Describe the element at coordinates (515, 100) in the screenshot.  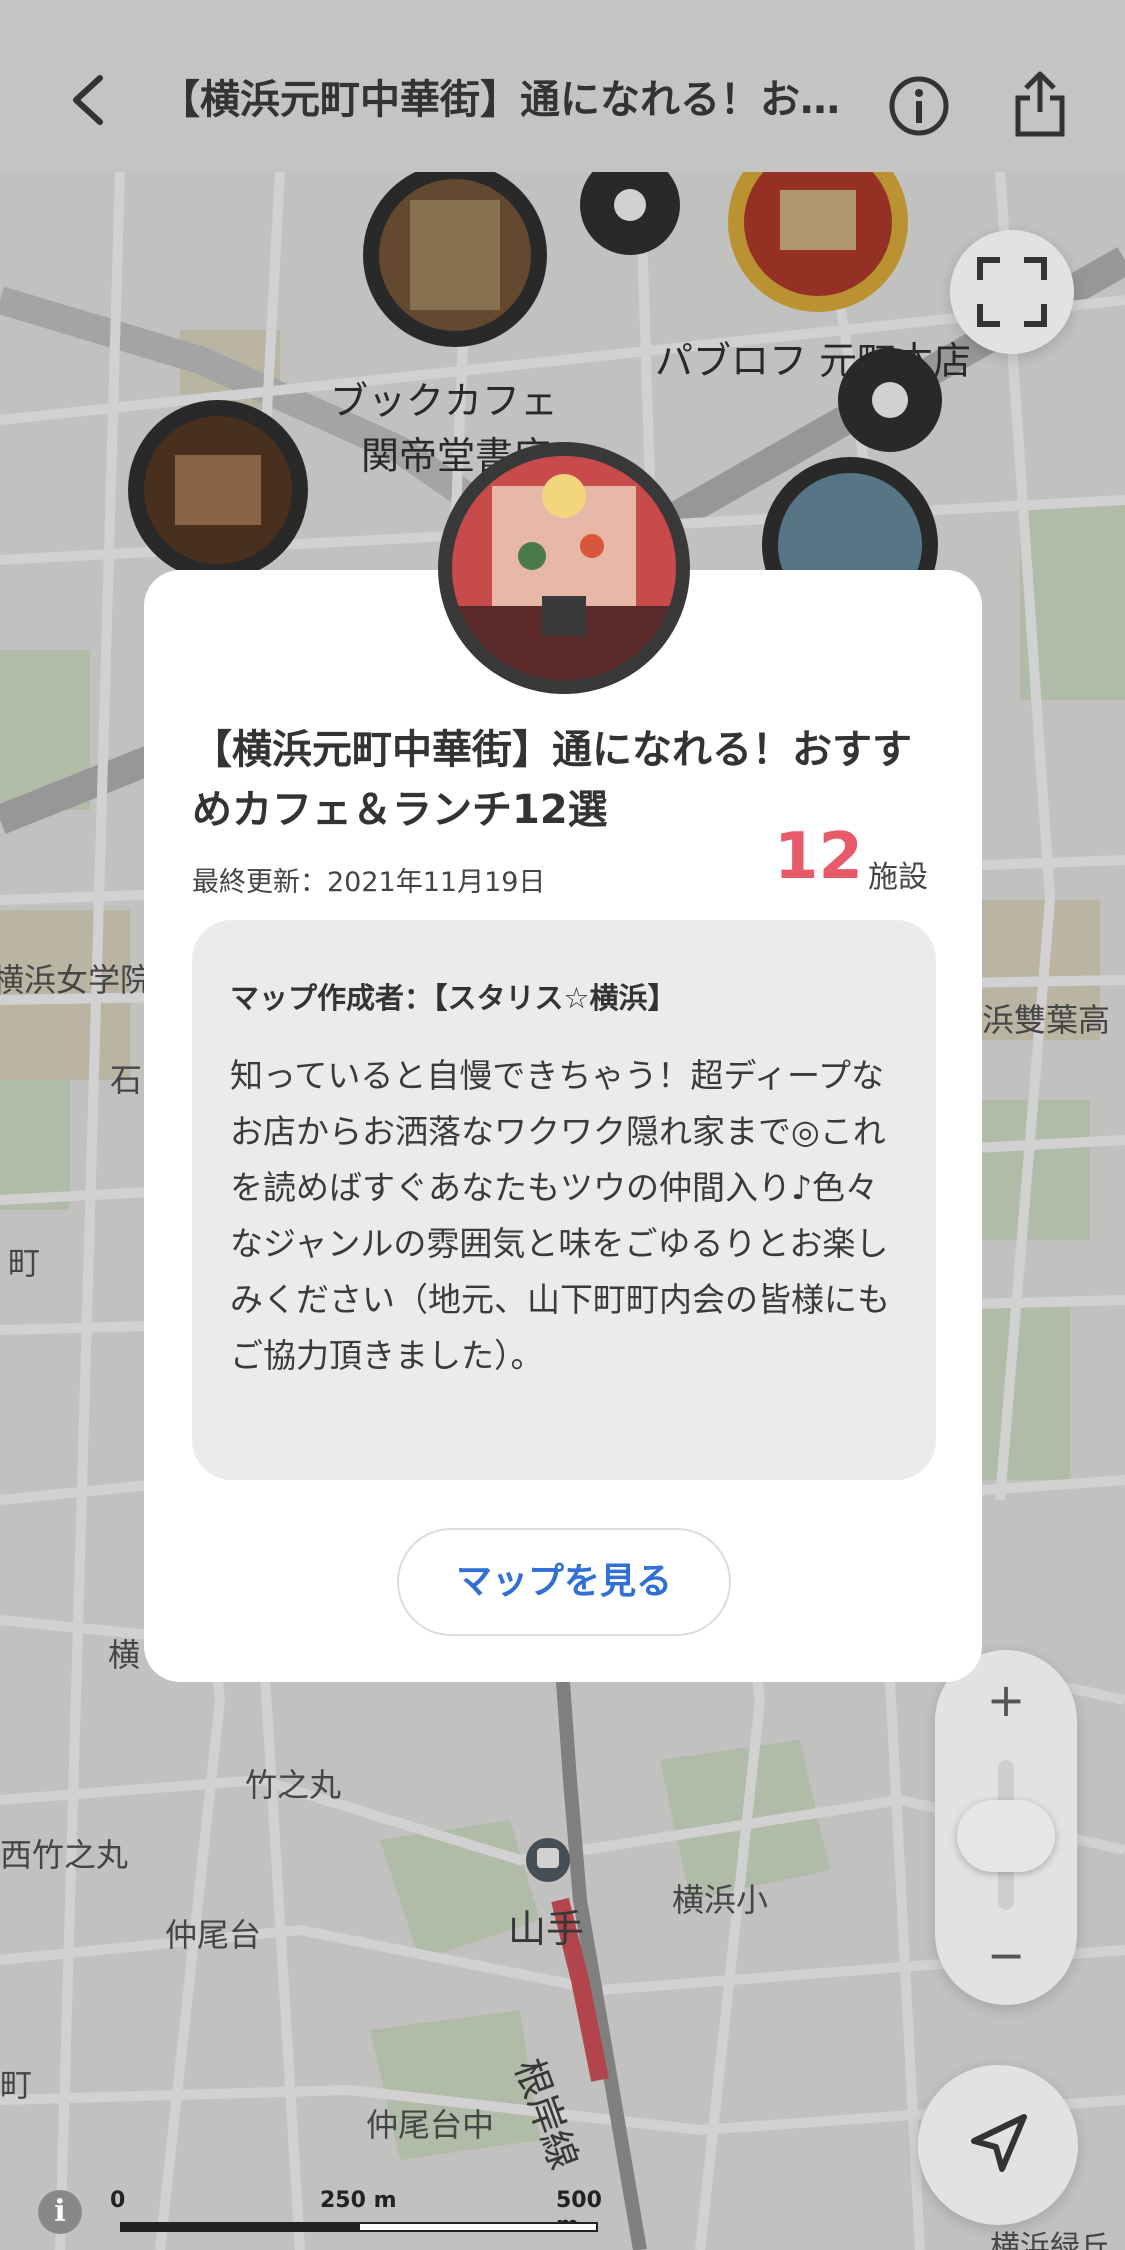
I see `page-title: 【横浜元町中華街】通になれる！おすすめカフェ＆ランチ12選` at that location.